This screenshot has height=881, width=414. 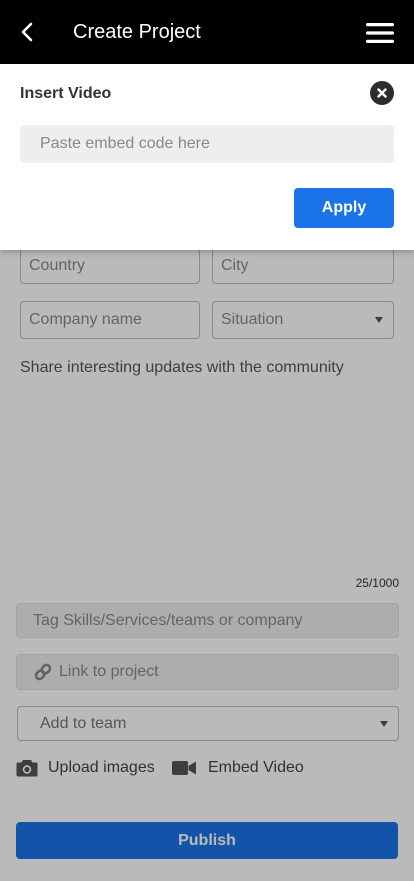 I want to click on close-icon, so click(x=382, y=93).